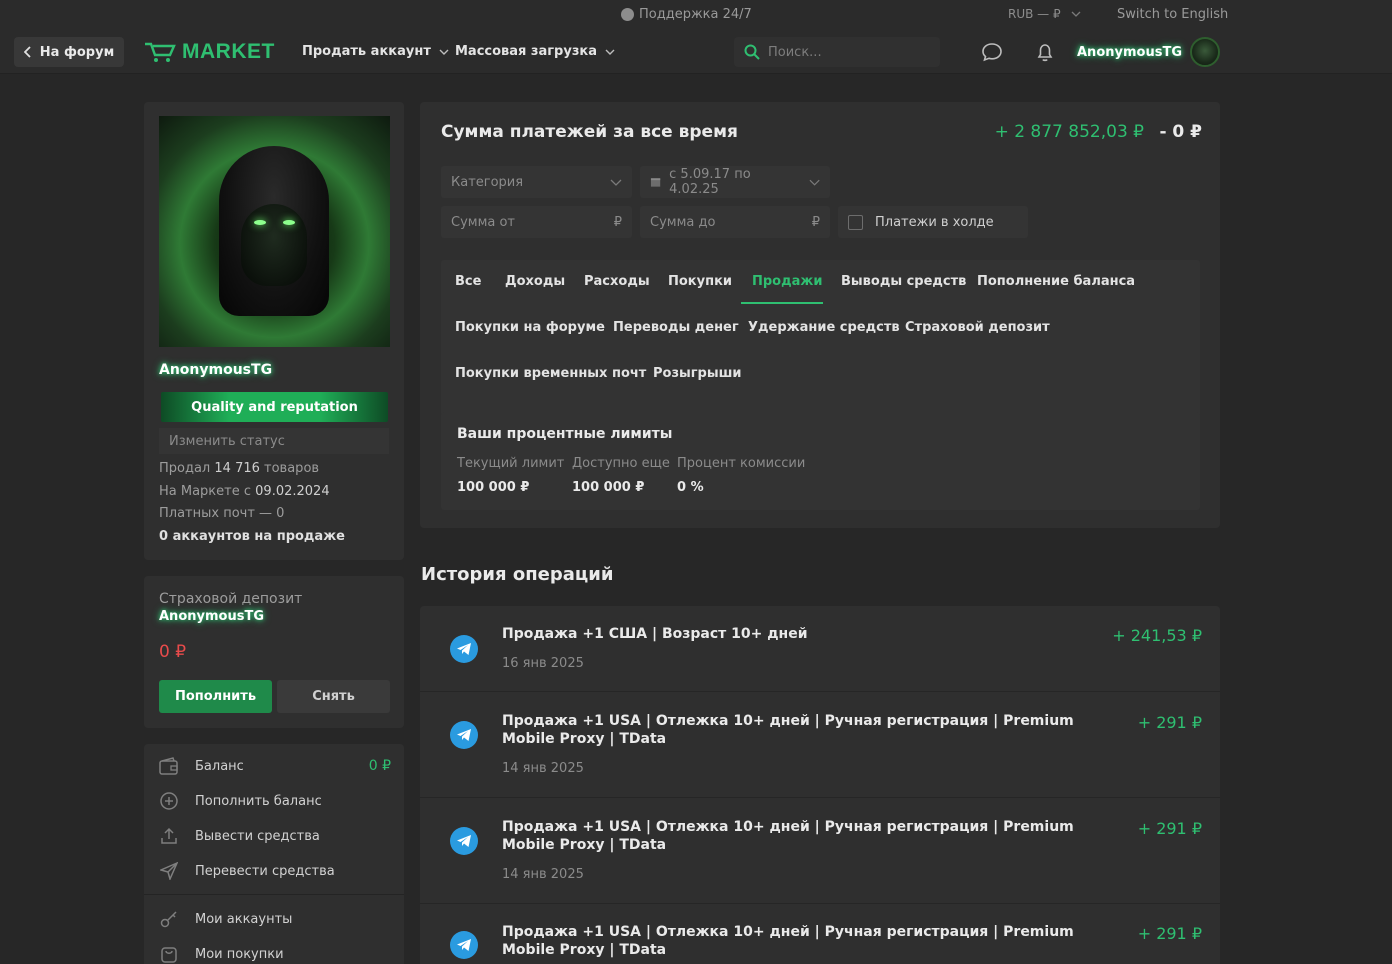 The image size is (1392, 964). I want to click on deposit-withdraw-button: Снять, so click(333, 696).